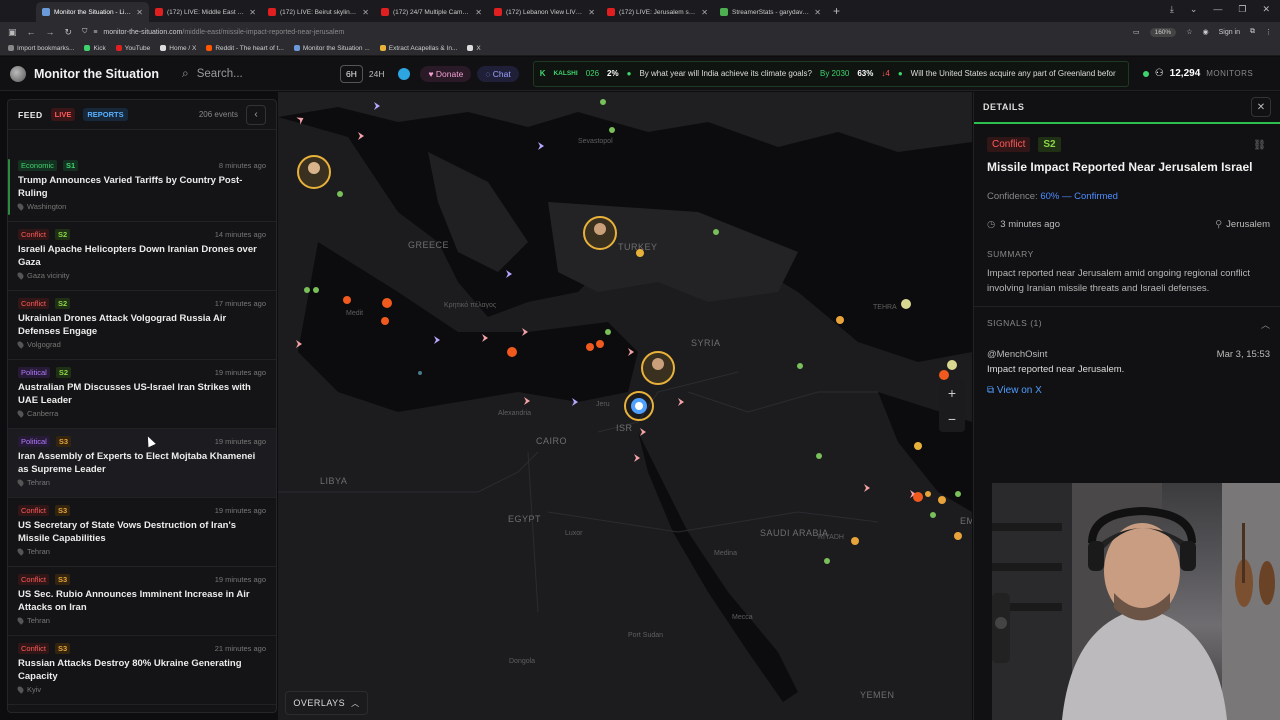  I want to click on menu-icon: ⋮, so click(1268, 32).